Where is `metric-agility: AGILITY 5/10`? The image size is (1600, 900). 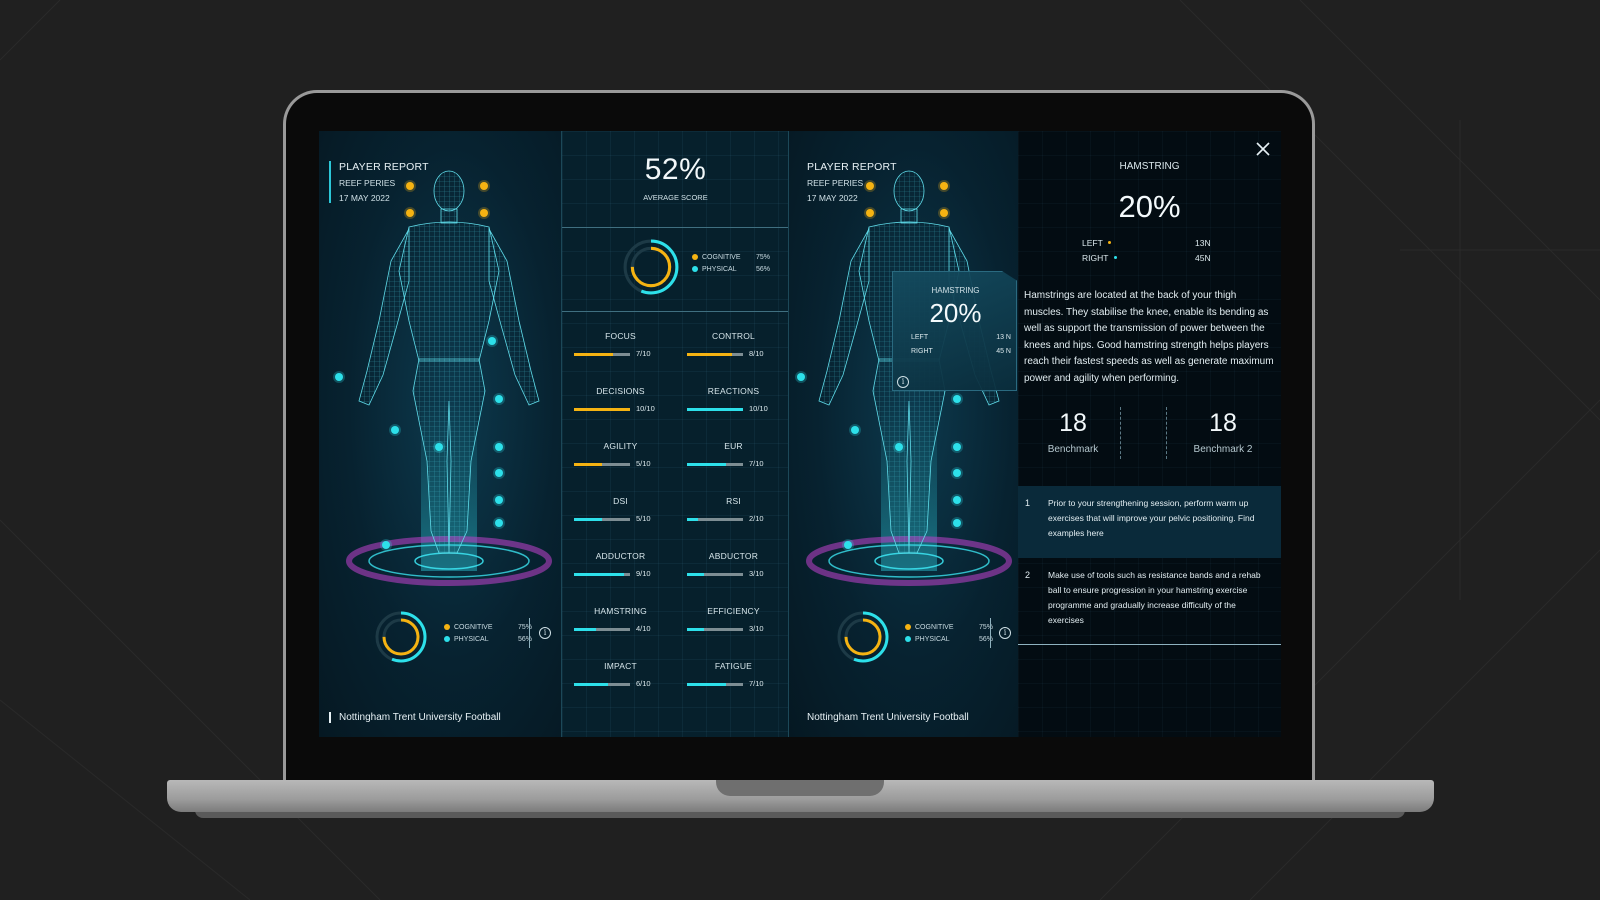
metric-agility: AGILITY 5/10 is located at coordinates (620, 454).